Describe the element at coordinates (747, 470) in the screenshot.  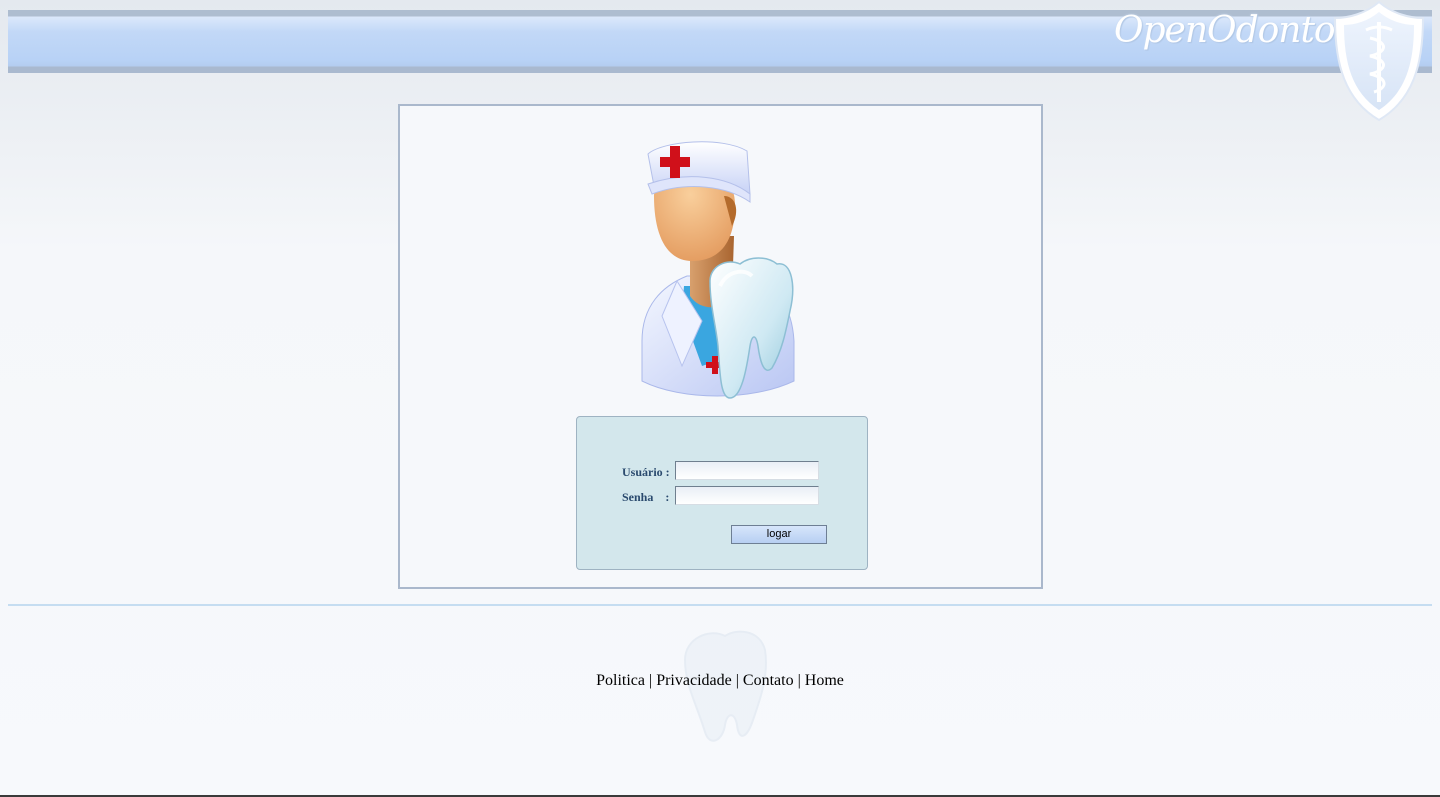
I see `username-input` at that location.